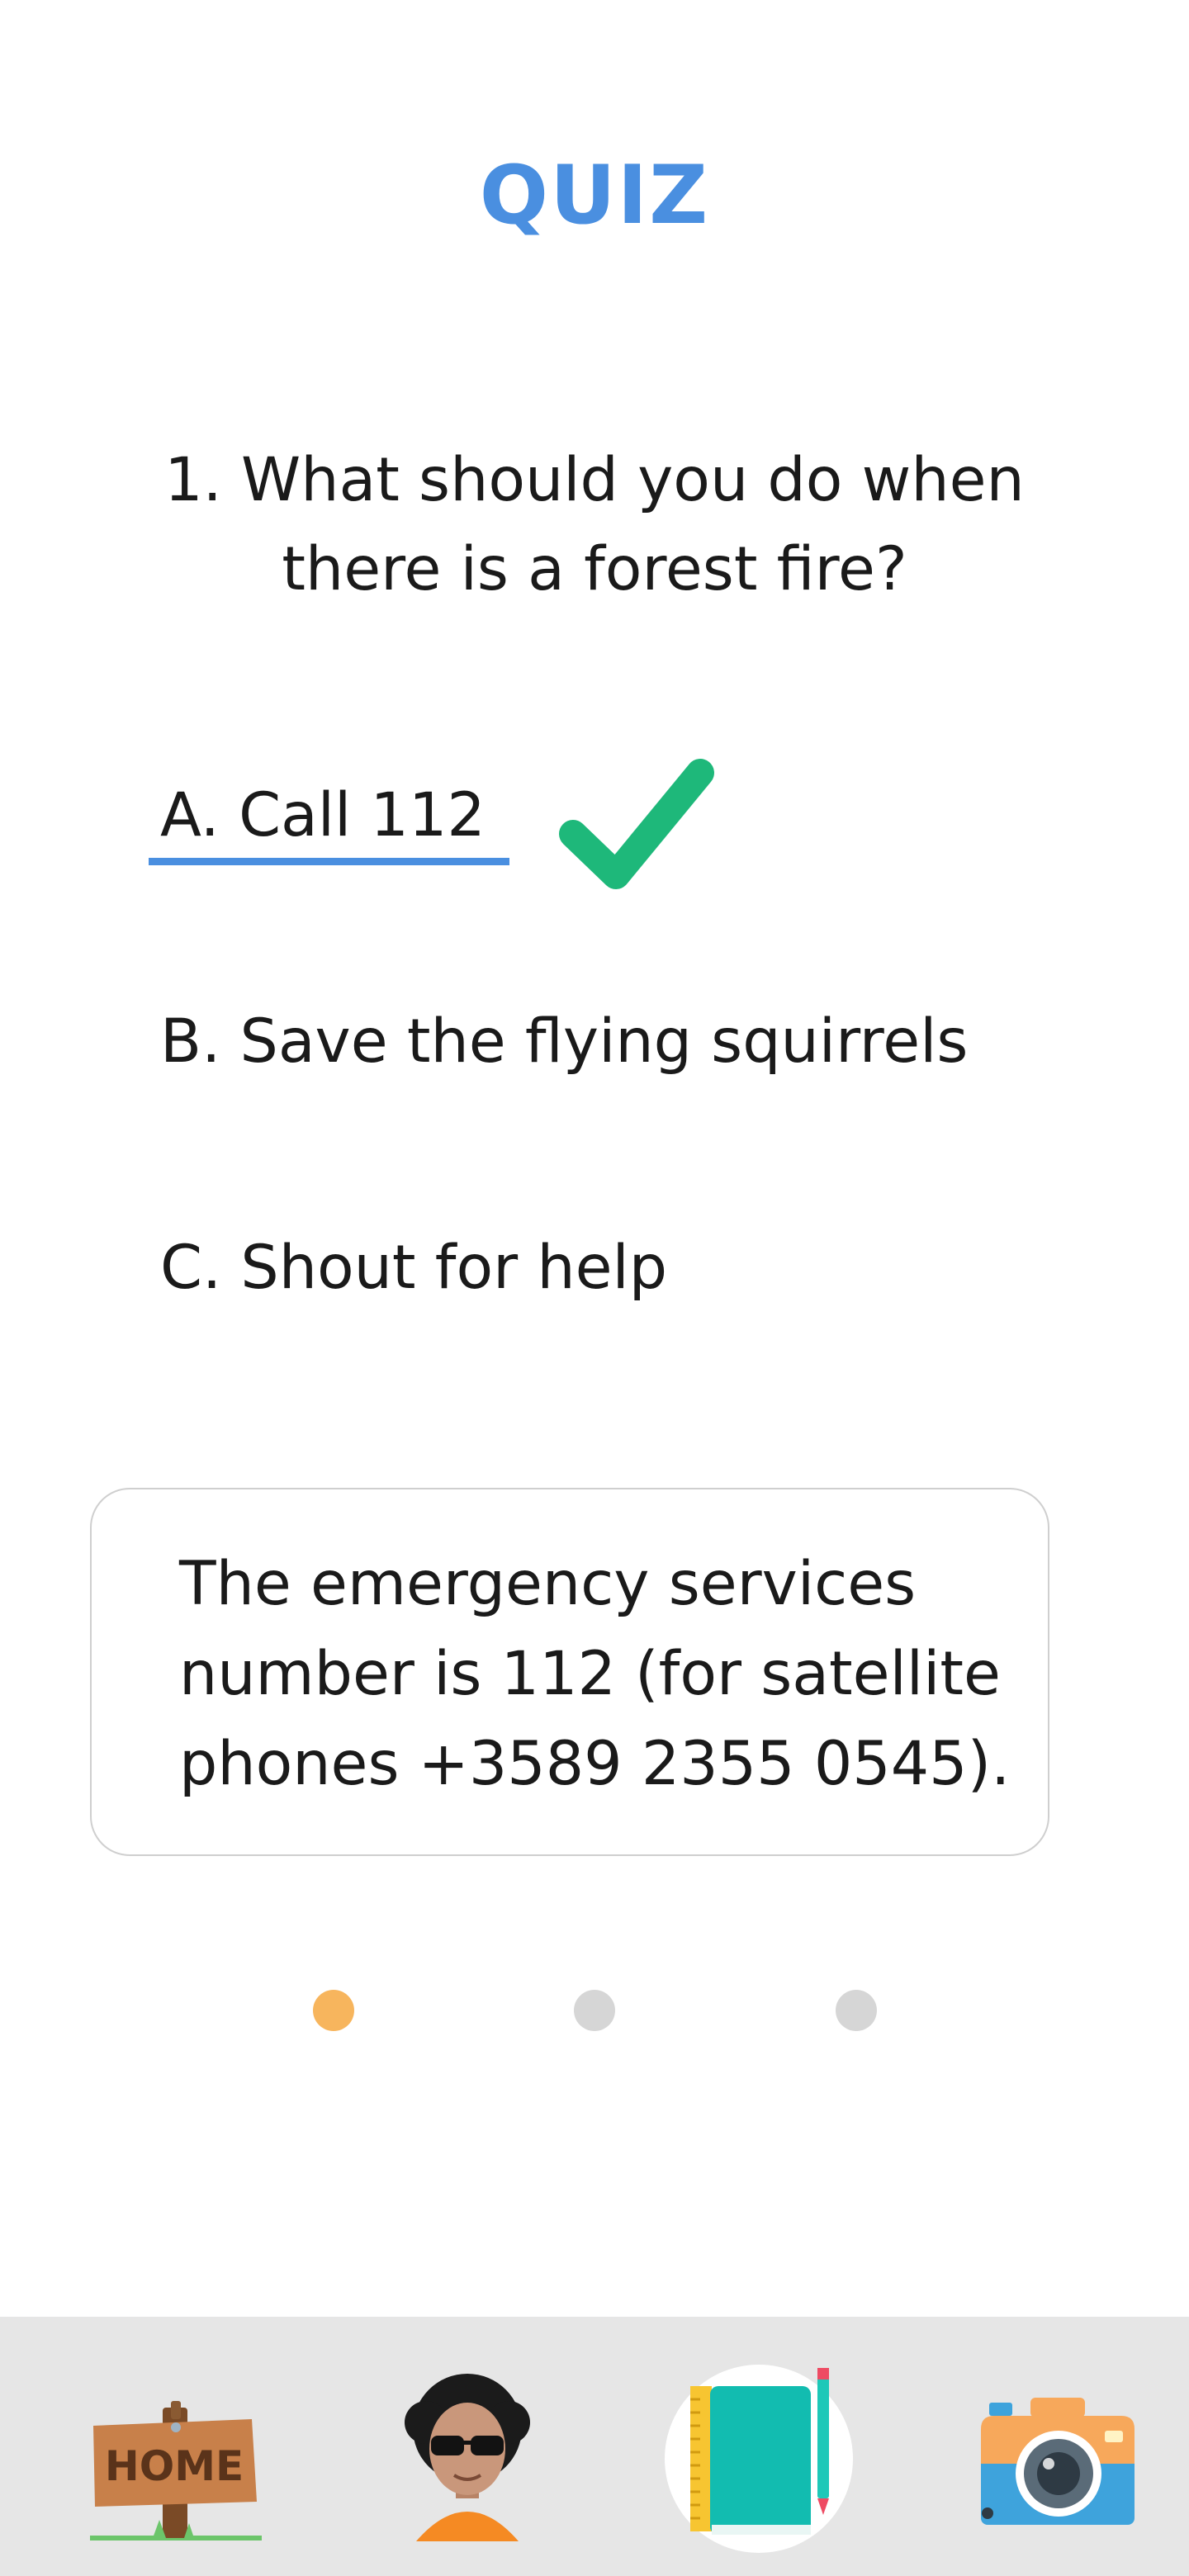 Image resolution: width=1189 pixels, height=2576 pixels. What do you see at coordinates (413, 1268) in the screenshot?
I see `option-c: C. Shout for help` at bounding box center [413, 1268].